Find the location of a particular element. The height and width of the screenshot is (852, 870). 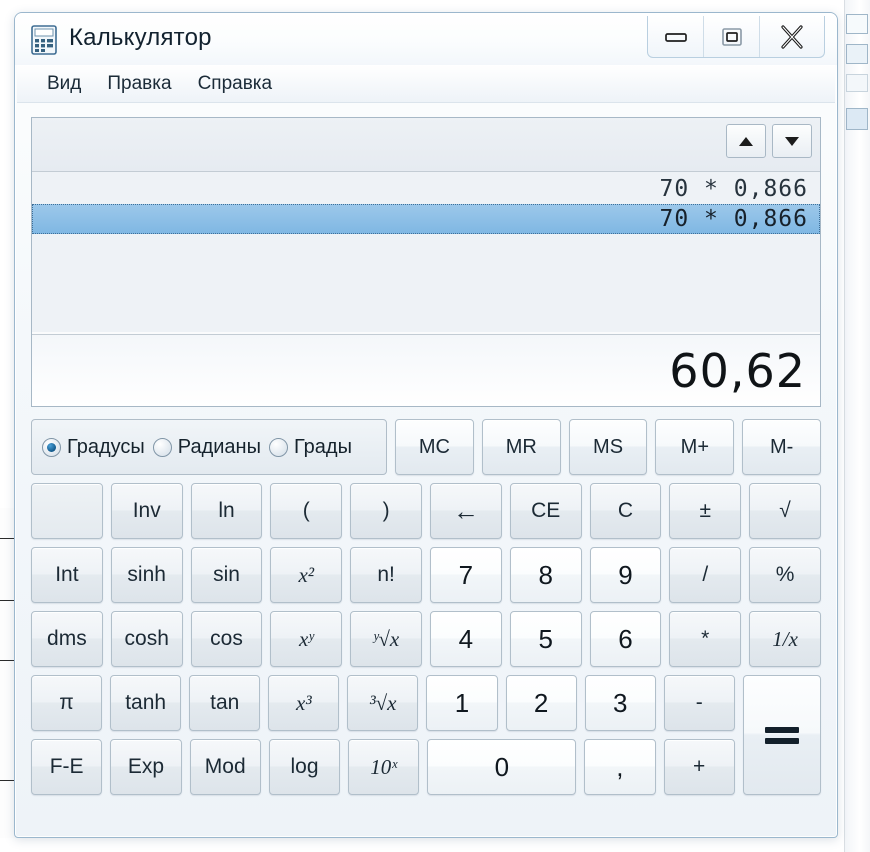

digit-4-button: 4 is located at coordinates (465, 639).